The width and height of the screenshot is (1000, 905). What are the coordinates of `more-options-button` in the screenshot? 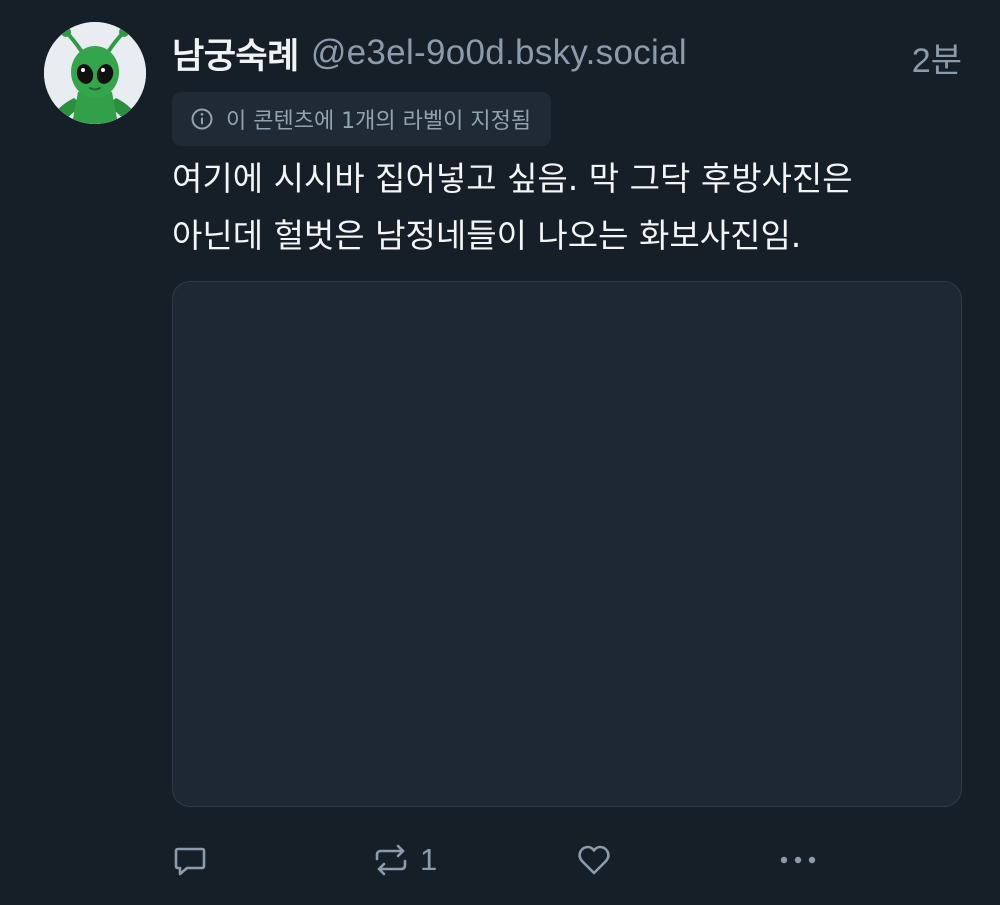 It's located at (798, 860).